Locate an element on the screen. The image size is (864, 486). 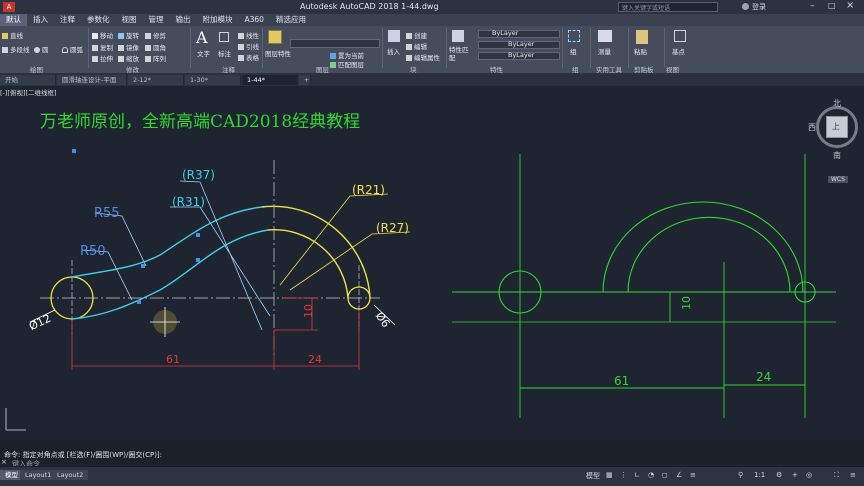
grid-icon: ▦ is located at coordinates (609, 475).